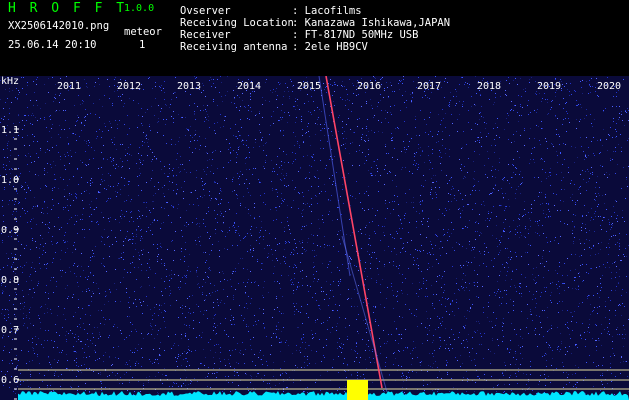 This screenshot has height=400, width=629. What do you see at coordinates (309, 86) in the screenshot?
I see `top-label: 2015` at bounding box center [309, 86].